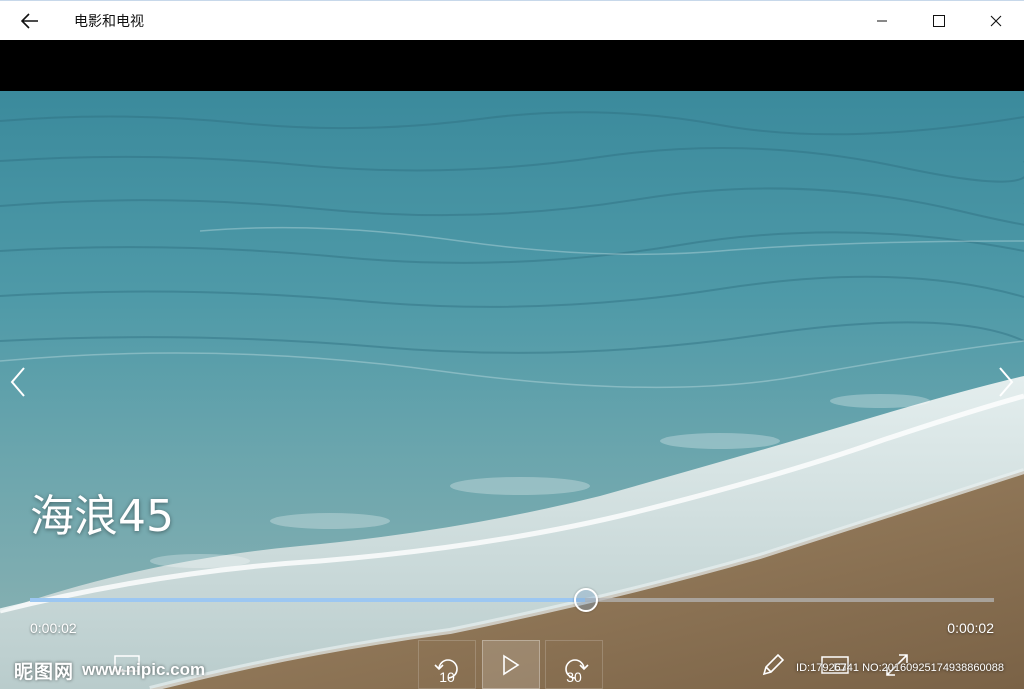 Image resolution: width=1024 pixels, height=689 pixels. What do you see at coordinates (586, 600) in the screenshot?
I see `seek-thumb` at bounding box center [586, 600].